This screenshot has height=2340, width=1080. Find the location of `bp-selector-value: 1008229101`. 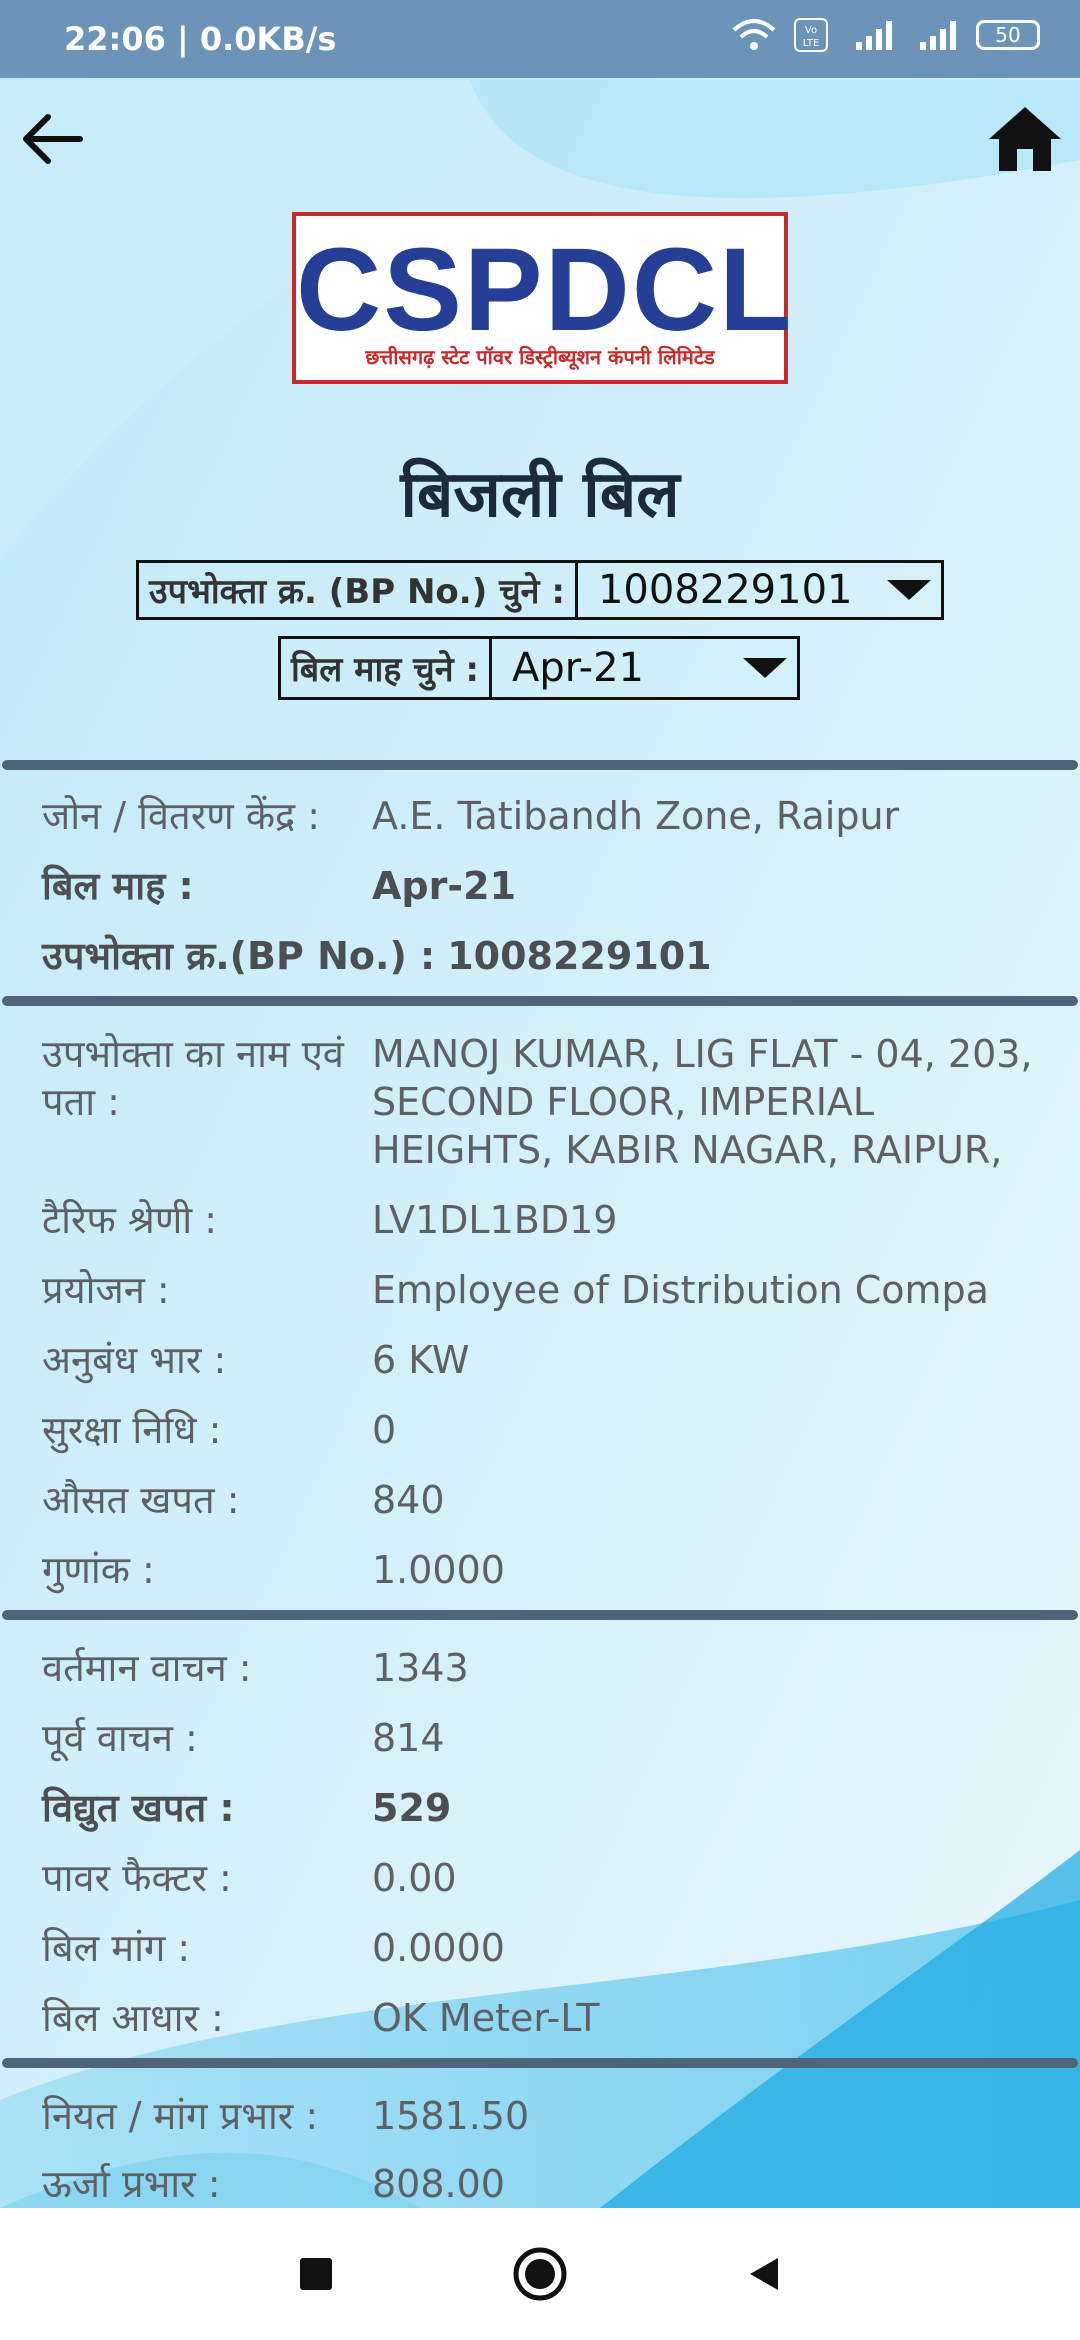

bp-selector-value: 1008229101 is located at coordinates (759, 590).